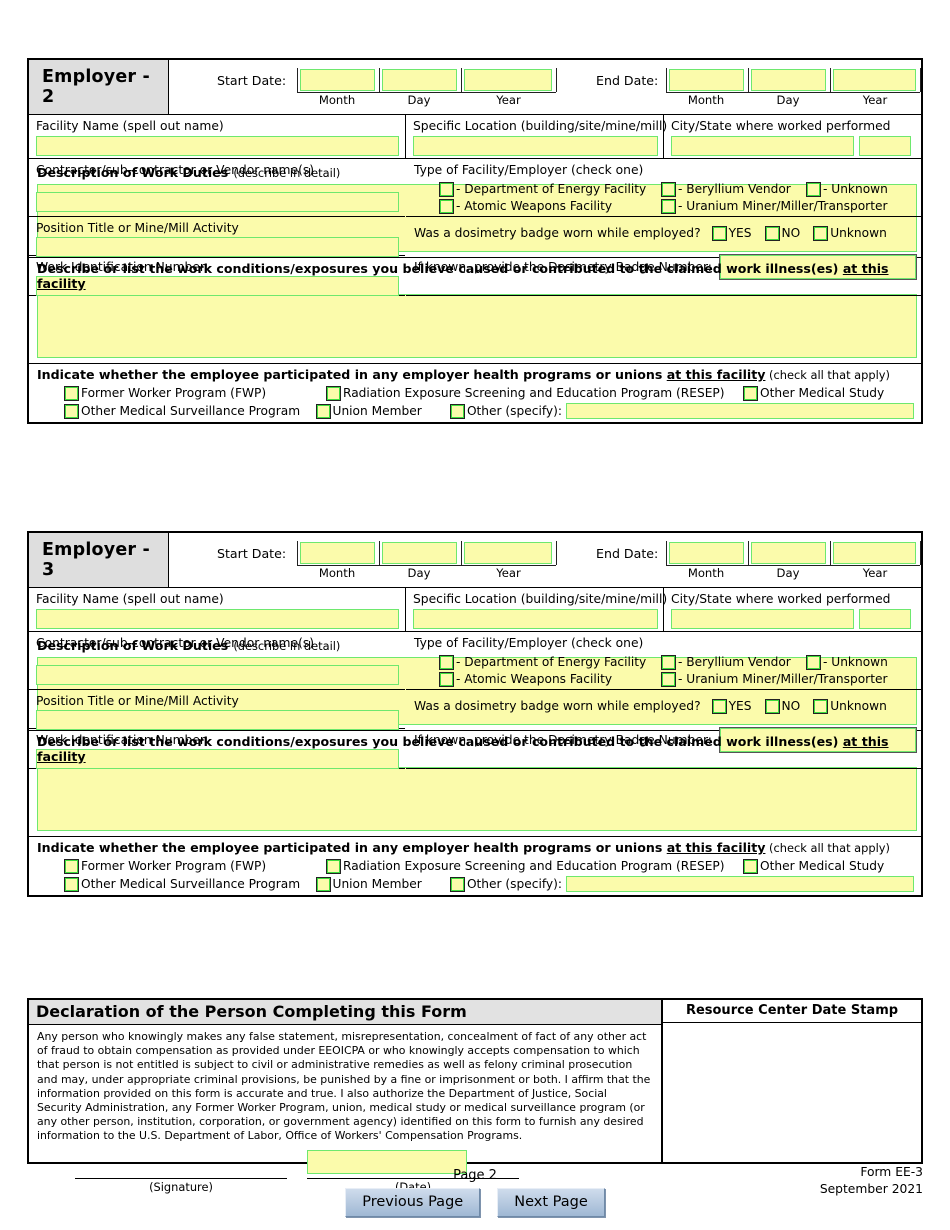 Image resolution: width=950 pixels, height=1230 pixels. I want to click on emp2-label-other-surveillance: Other Medical Surveillance Program, so click(191, 411).